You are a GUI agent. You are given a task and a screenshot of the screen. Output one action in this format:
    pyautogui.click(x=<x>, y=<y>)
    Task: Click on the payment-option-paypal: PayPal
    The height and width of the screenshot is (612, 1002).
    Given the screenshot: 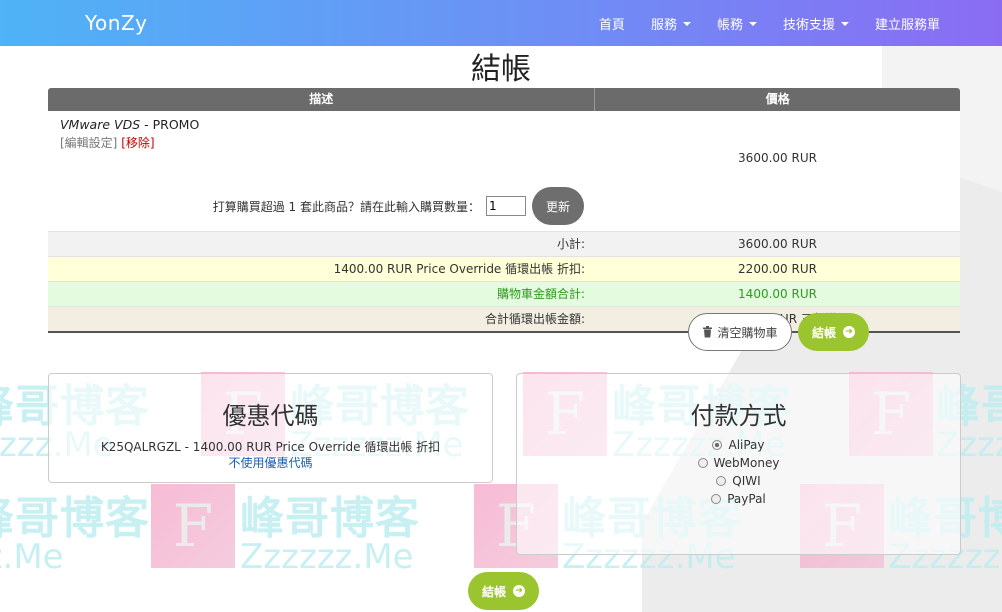 What is the action you would take?
    pyautogui.click(x=738, y=499)
    